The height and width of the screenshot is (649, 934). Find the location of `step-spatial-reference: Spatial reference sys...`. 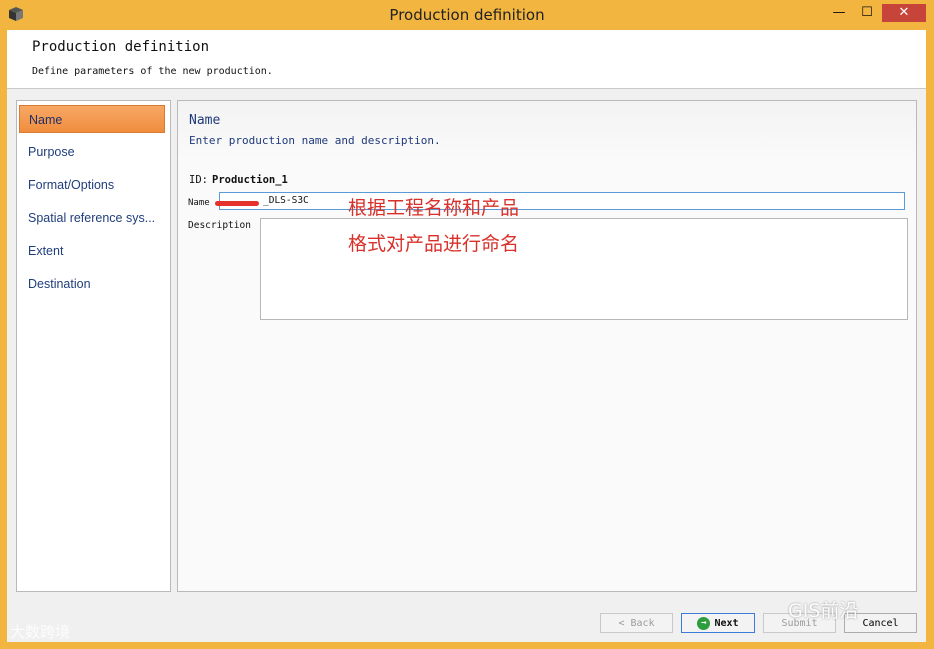

step-spatial-reference: Spatial reference sys... is located at coordinates (92, 218).